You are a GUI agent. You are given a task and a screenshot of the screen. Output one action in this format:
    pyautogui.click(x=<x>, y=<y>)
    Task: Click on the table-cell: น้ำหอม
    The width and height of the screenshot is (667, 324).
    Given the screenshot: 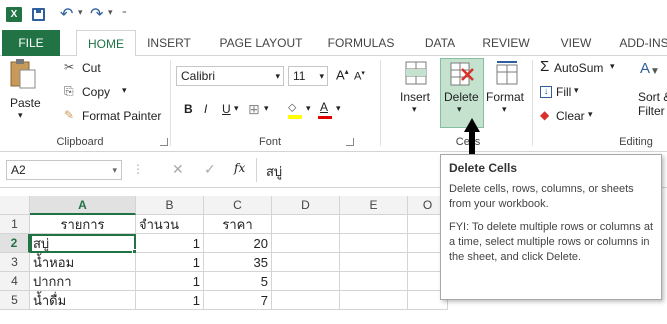 What is the action you would take?
    pyautogui.click(x=83, y=262)
    